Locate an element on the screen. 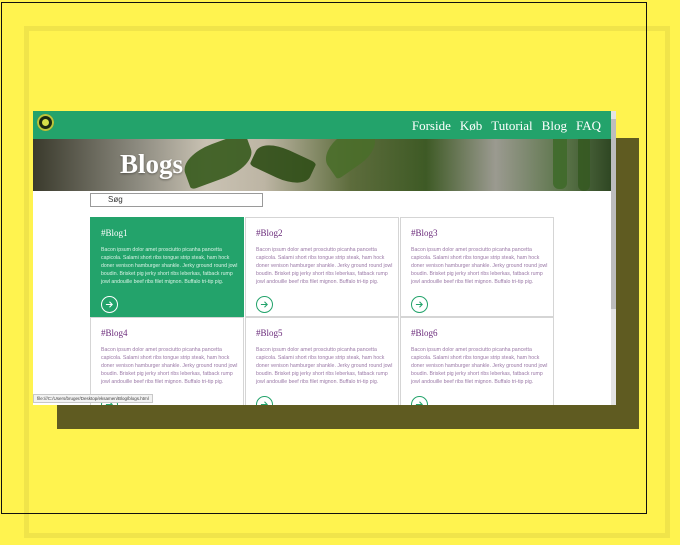 The width and height of the screenshot is (680, 545). scrollbar is located at coordinates (613, 258).